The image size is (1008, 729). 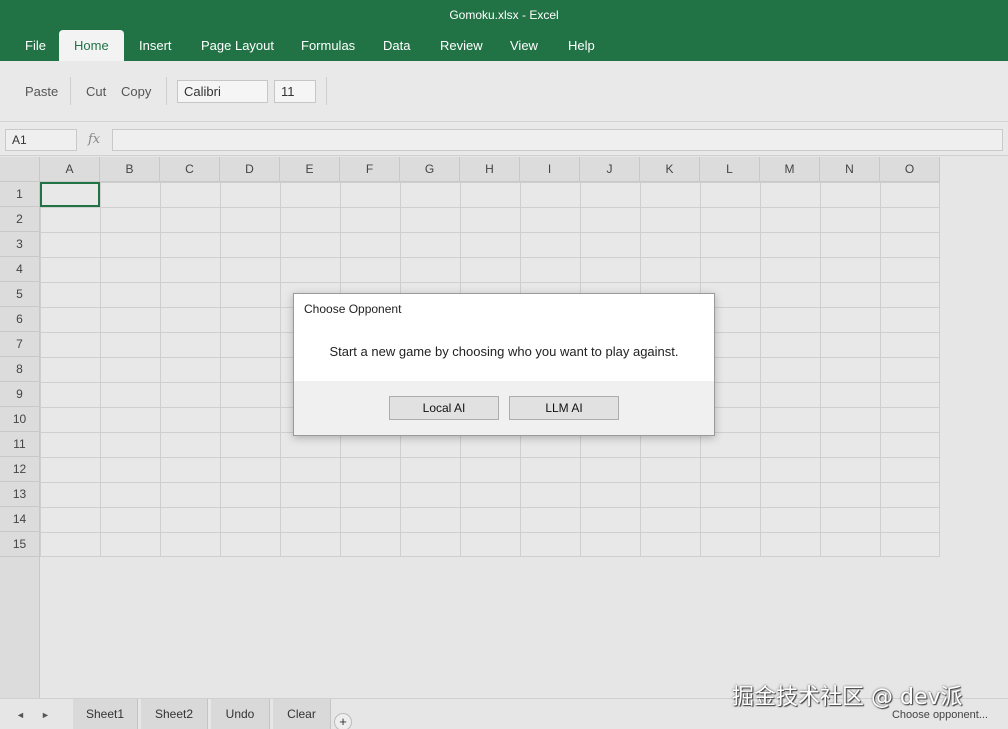 What do you see at coordinates (524, 45) in the screenshot?
I see `tab-view: View` at bounding box center [524, 45].